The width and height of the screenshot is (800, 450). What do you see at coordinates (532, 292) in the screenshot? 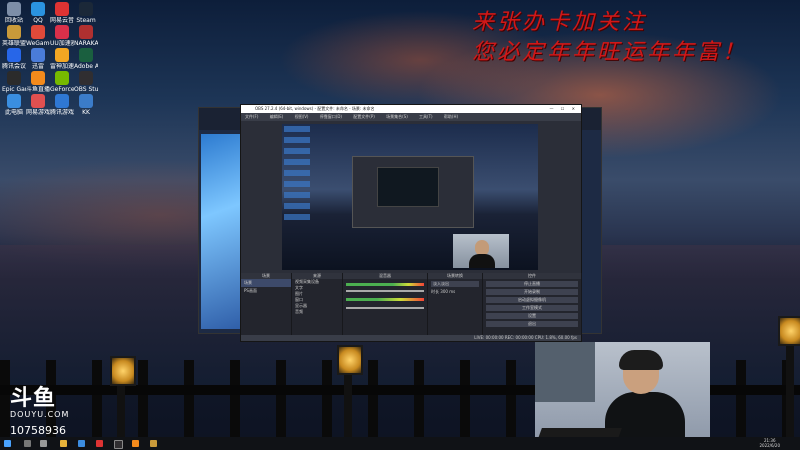
I see `start-recording-button: 开始录制` at bounding box center [532, 292].